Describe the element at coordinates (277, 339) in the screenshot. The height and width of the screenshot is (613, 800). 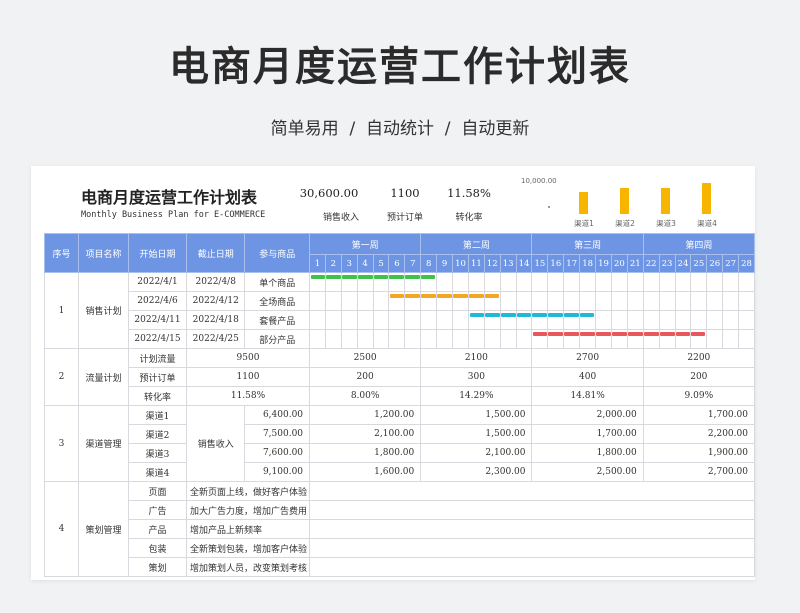
I see `product: 部分产品` at that location.